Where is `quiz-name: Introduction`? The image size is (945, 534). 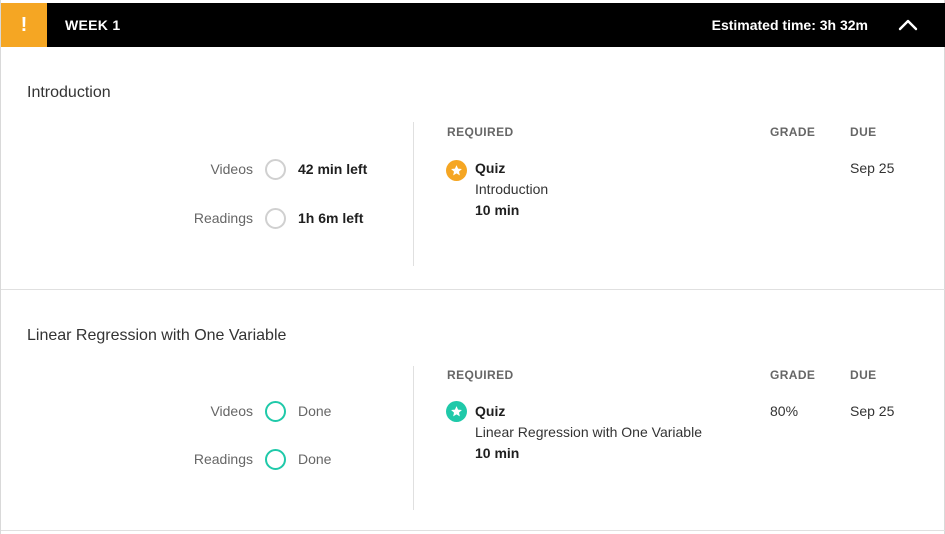
quiz-name: Introduction is located at coordinates (511, 189).